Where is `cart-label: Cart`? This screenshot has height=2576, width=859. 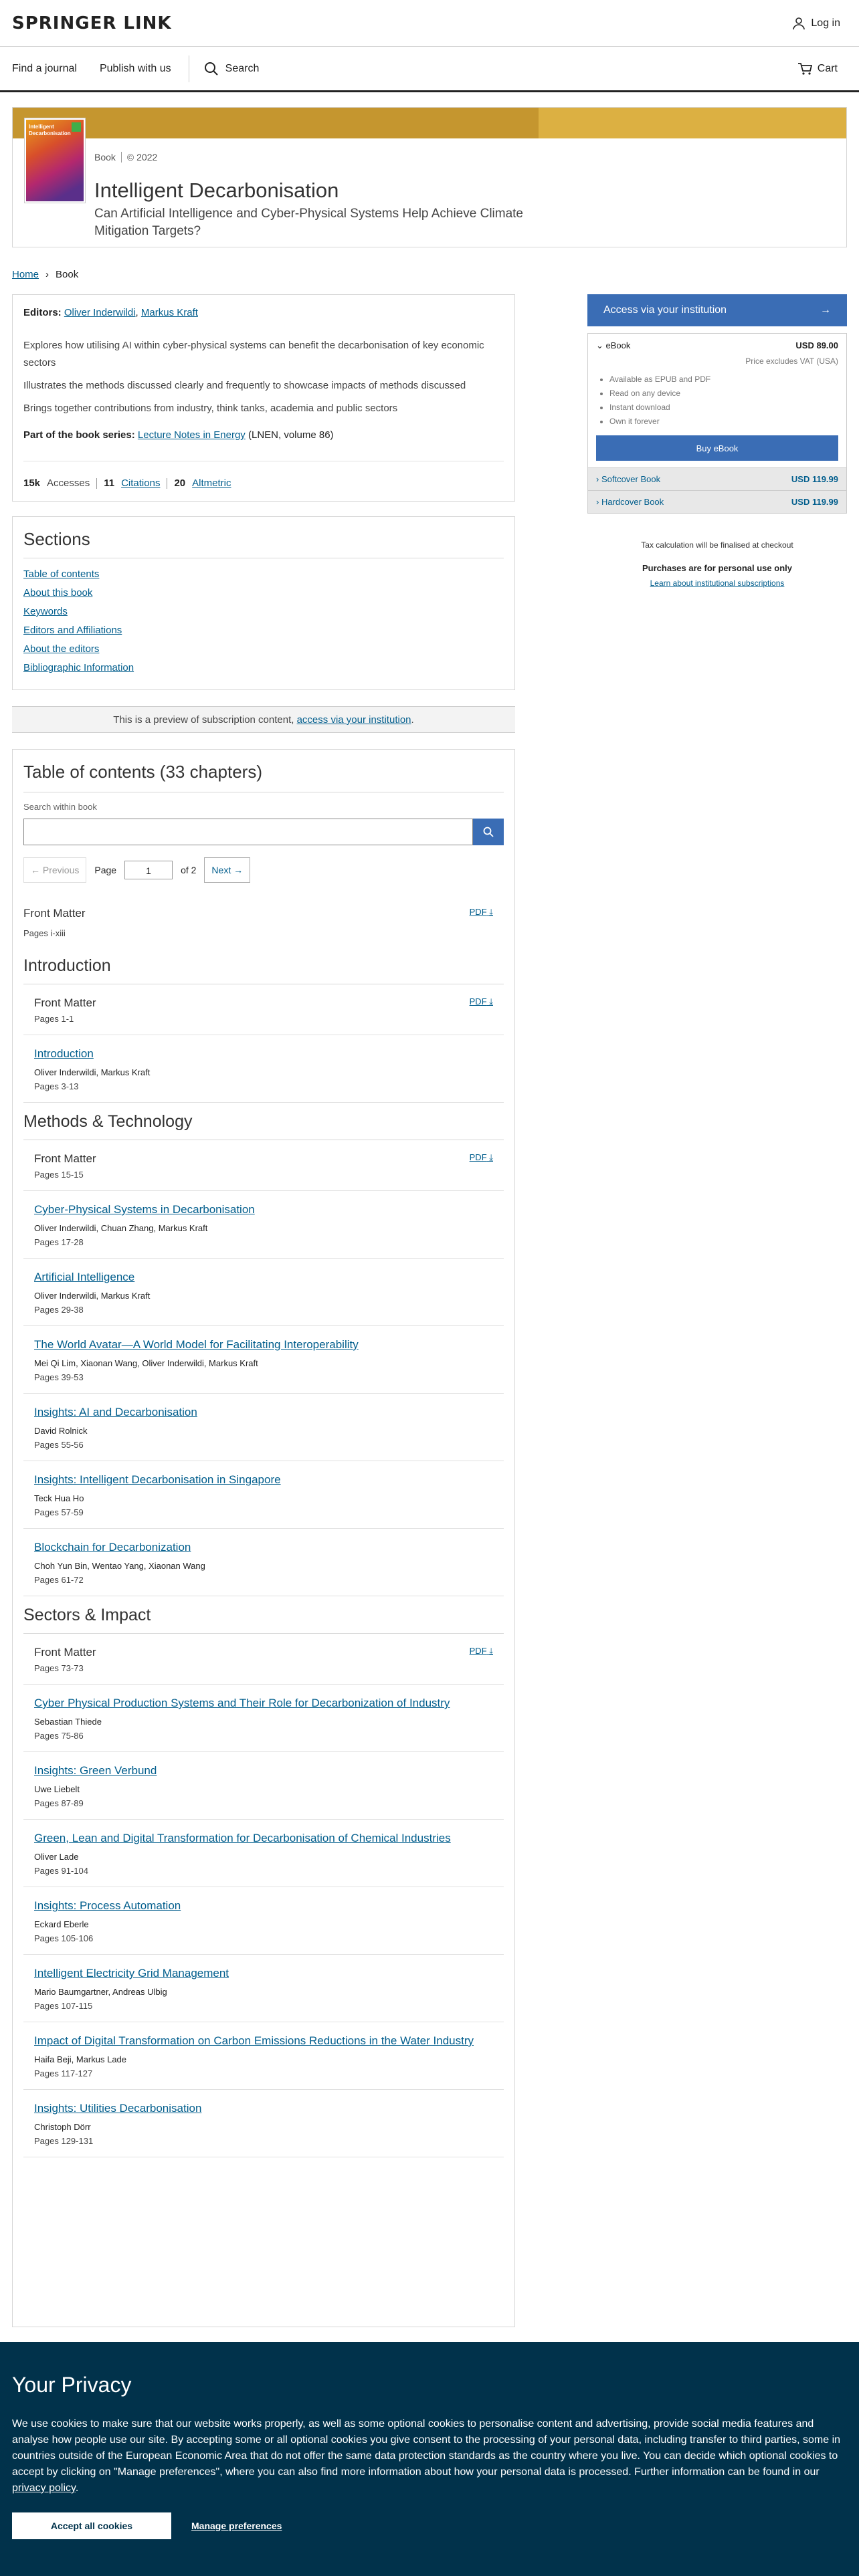 cart-label: Cart is located at coordinates (828, 68).